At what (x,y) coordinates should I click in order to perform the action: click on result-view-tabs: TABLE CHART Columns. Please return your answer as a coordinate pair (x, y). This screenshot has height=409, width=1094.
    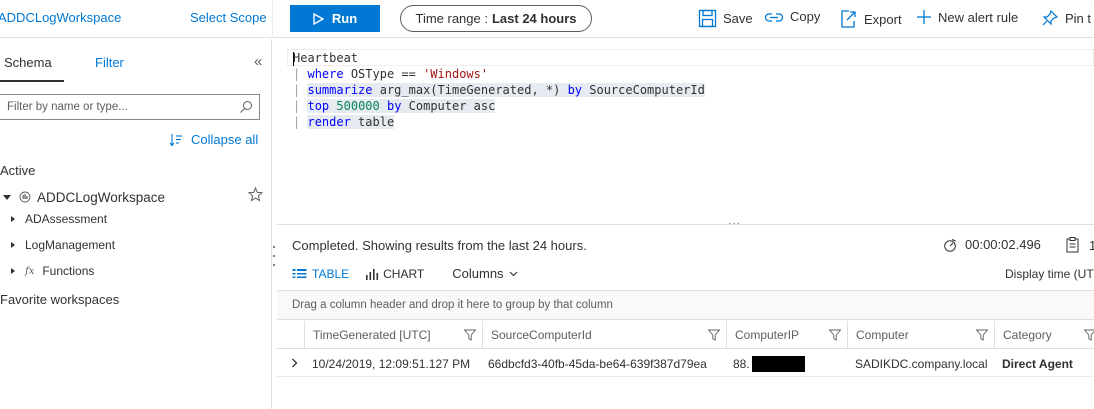
    Looking at the image, I should click on (405, 273).